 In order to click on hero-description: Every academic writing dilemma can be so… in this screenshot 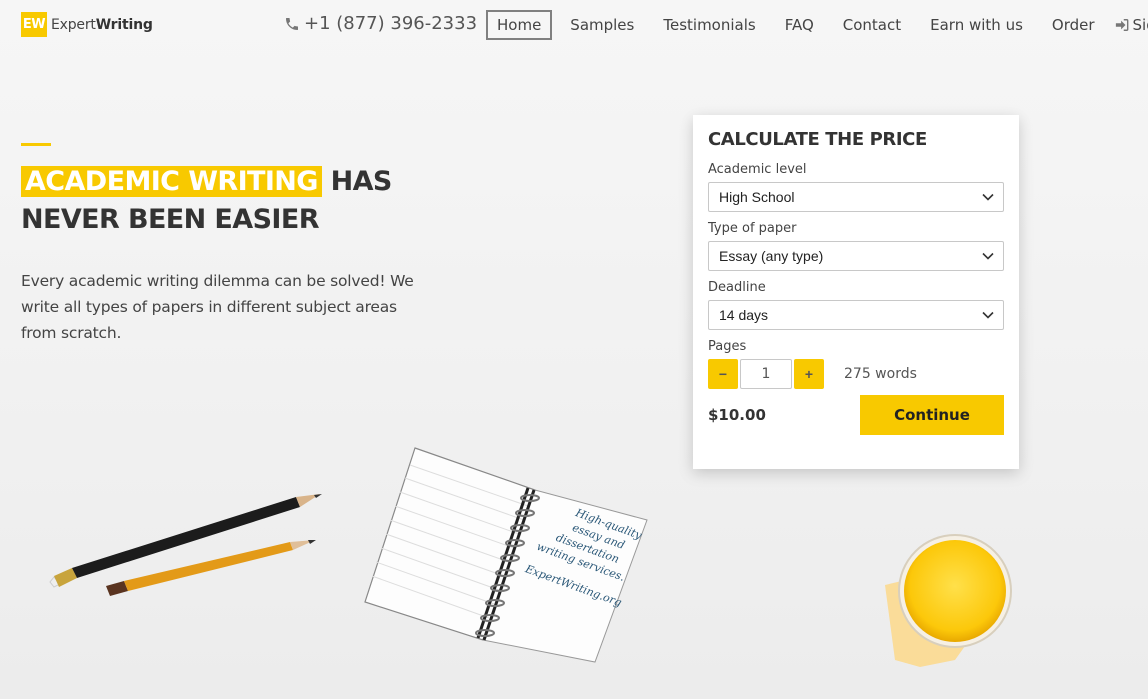, I will do `click(217, 307)`.